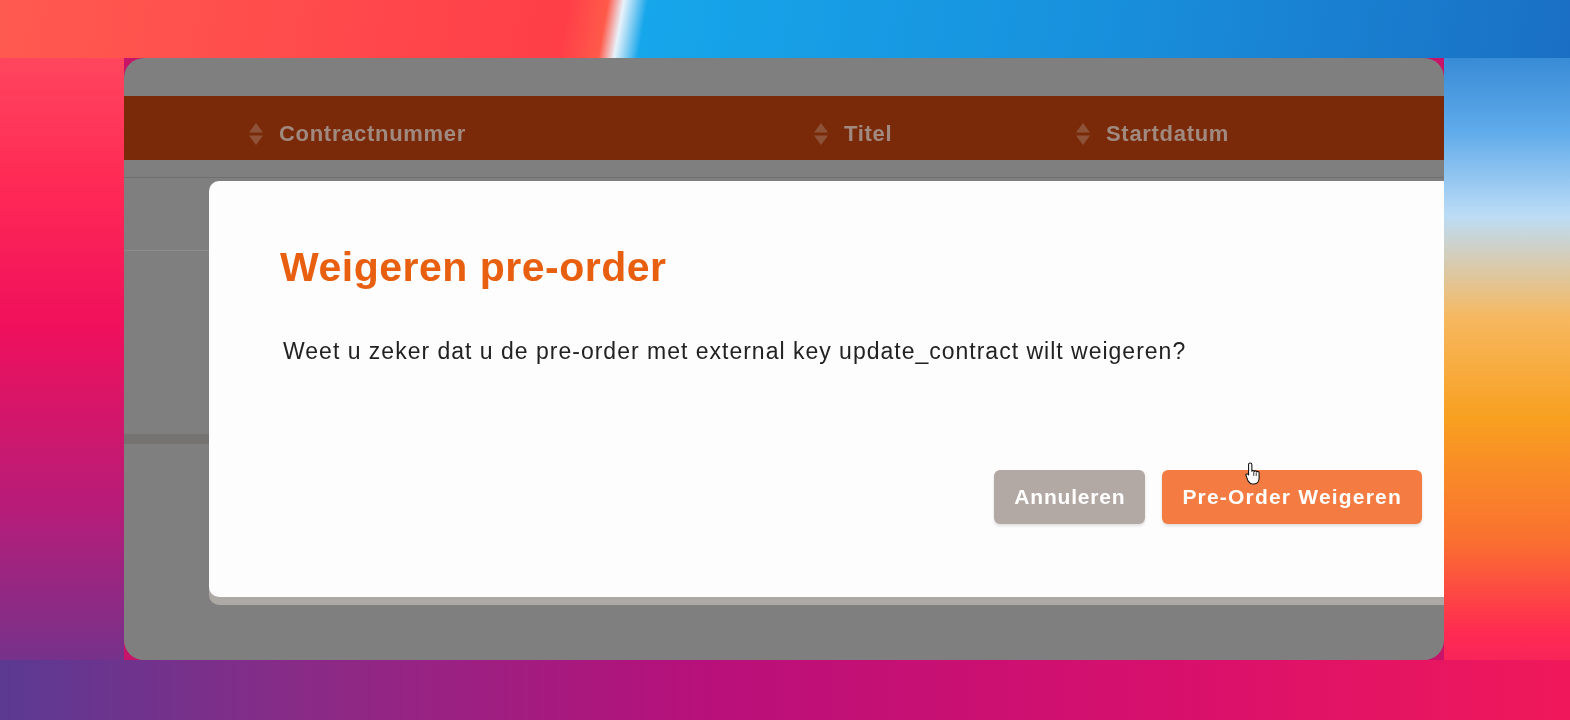  I want to click on reject-button: Pre-Order Weigeren, so click(1292, 497).